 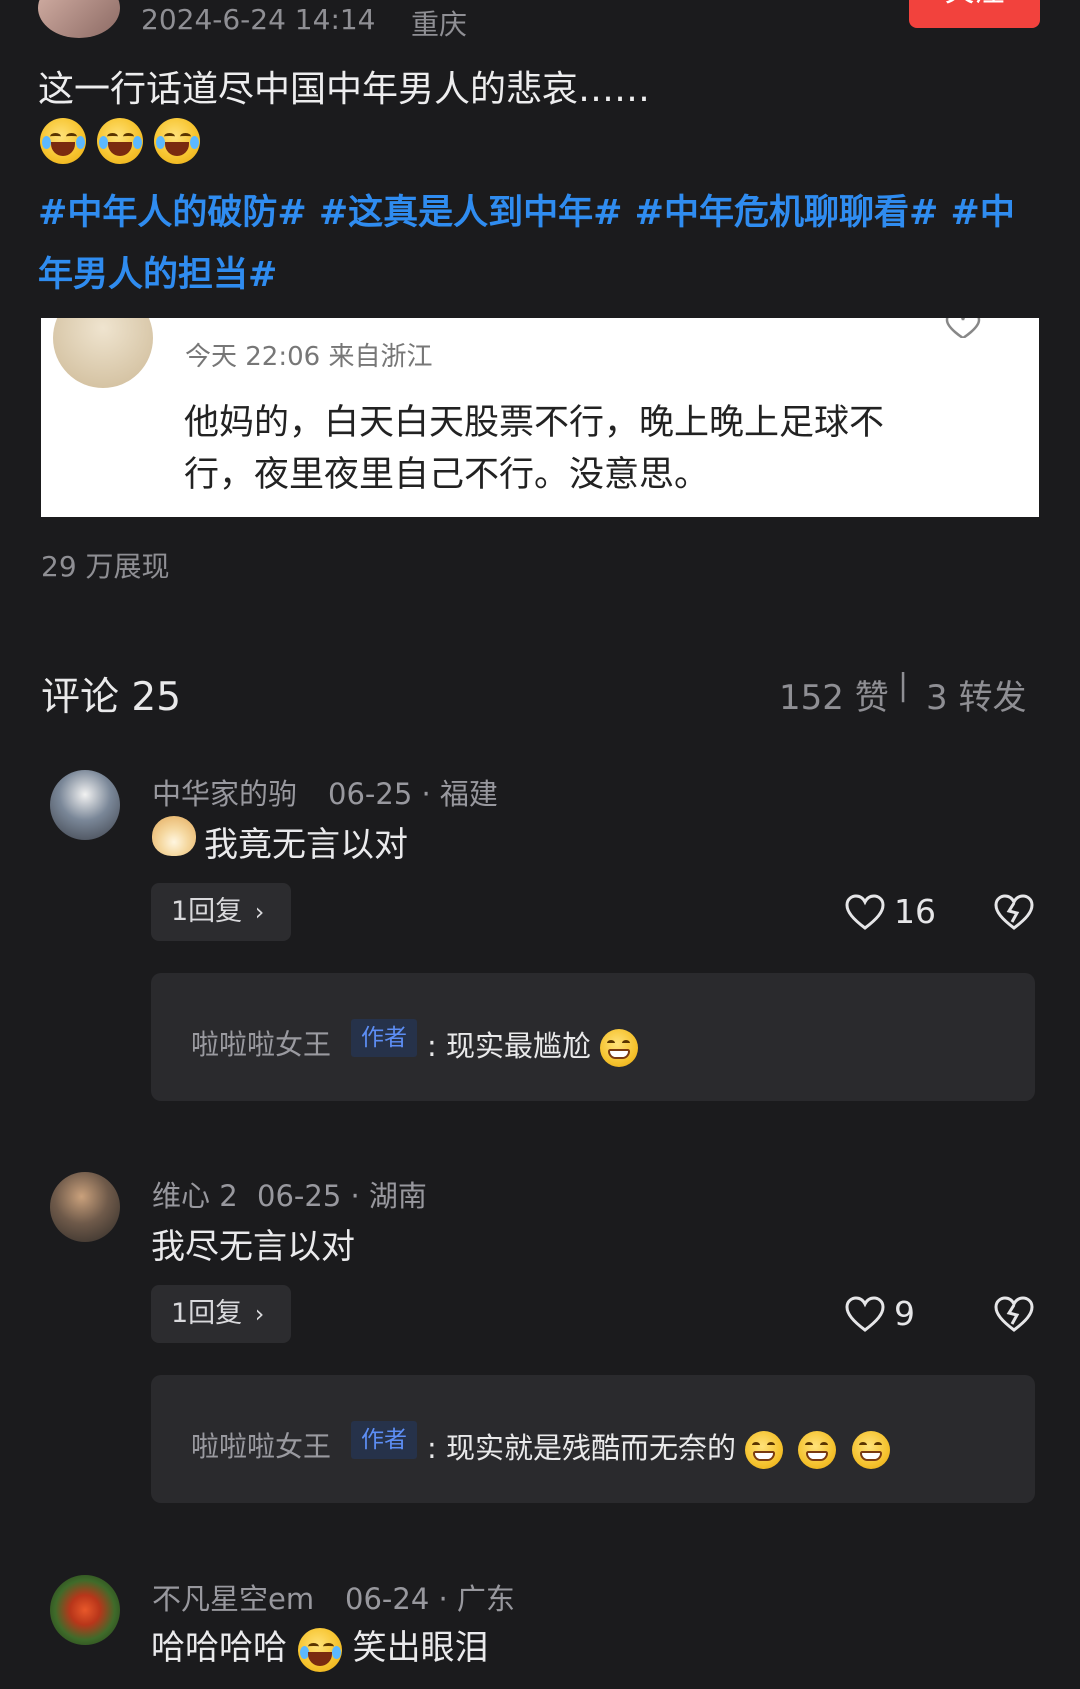 I want to click on comment-meta: 06-24 · 广东, so click(x=430, y=1599).